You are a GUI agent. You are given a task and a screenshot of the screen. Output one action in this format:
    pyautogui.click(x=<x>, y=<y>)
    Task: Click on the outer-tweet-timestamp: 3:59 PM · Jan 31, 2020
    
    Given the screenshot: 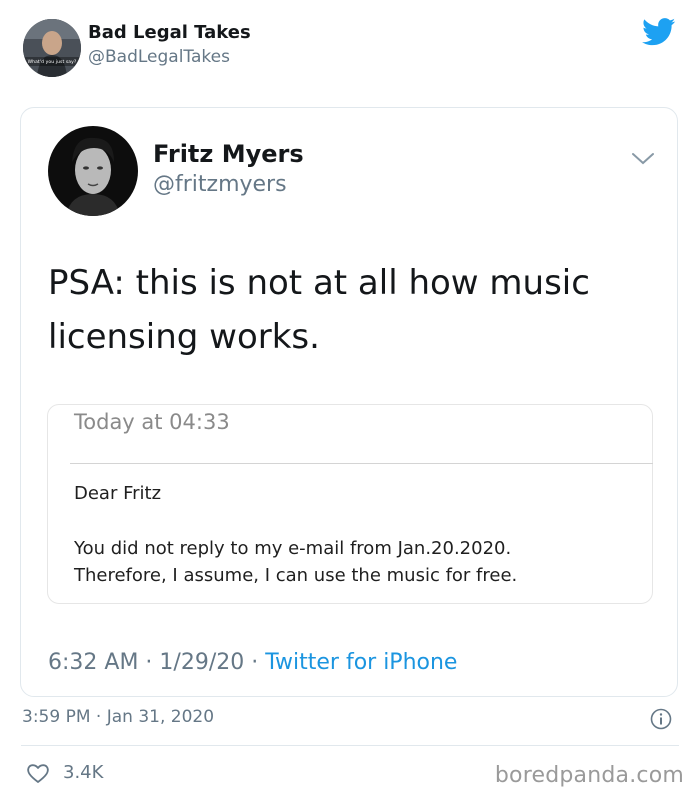 What is the action you would take?
    pyautogui.click(x=118, y=717)
    